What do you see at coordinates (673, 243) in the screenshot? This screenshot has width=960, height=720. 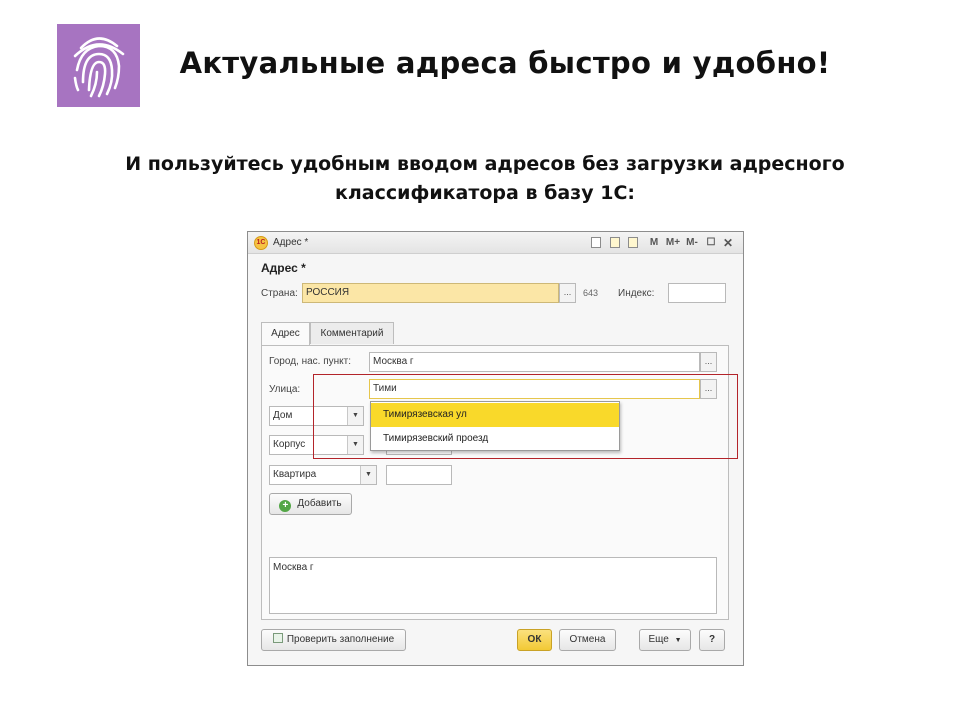 I see `memory-plus-button: M+` at bounding box center [673, 243].